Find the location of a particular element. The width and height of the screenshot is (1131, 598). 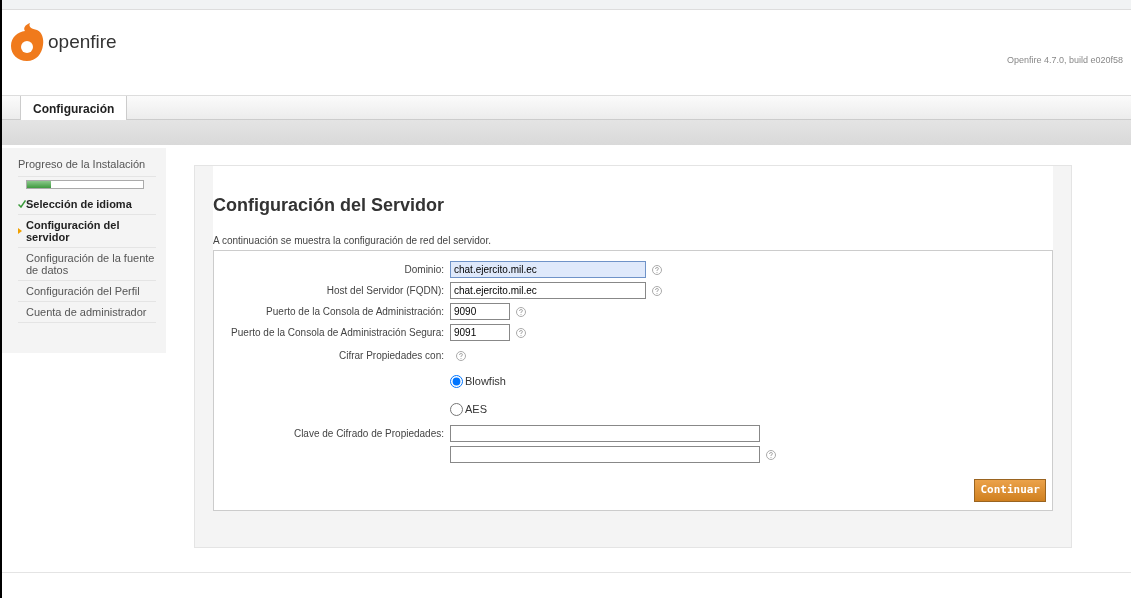

field-label: Clave de Cifrado de Propiedades: is located at coordinates (368, 433).